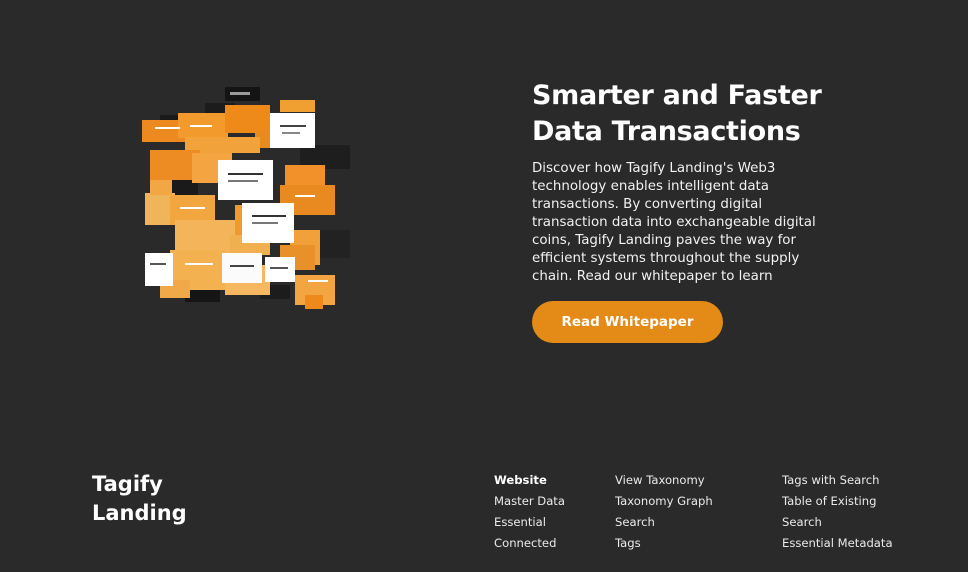 Image resolution: width=968 pixels, height=572 pixels. I want to click on footer-link-tags-with-search: Tags with Search, so click(830, 480).